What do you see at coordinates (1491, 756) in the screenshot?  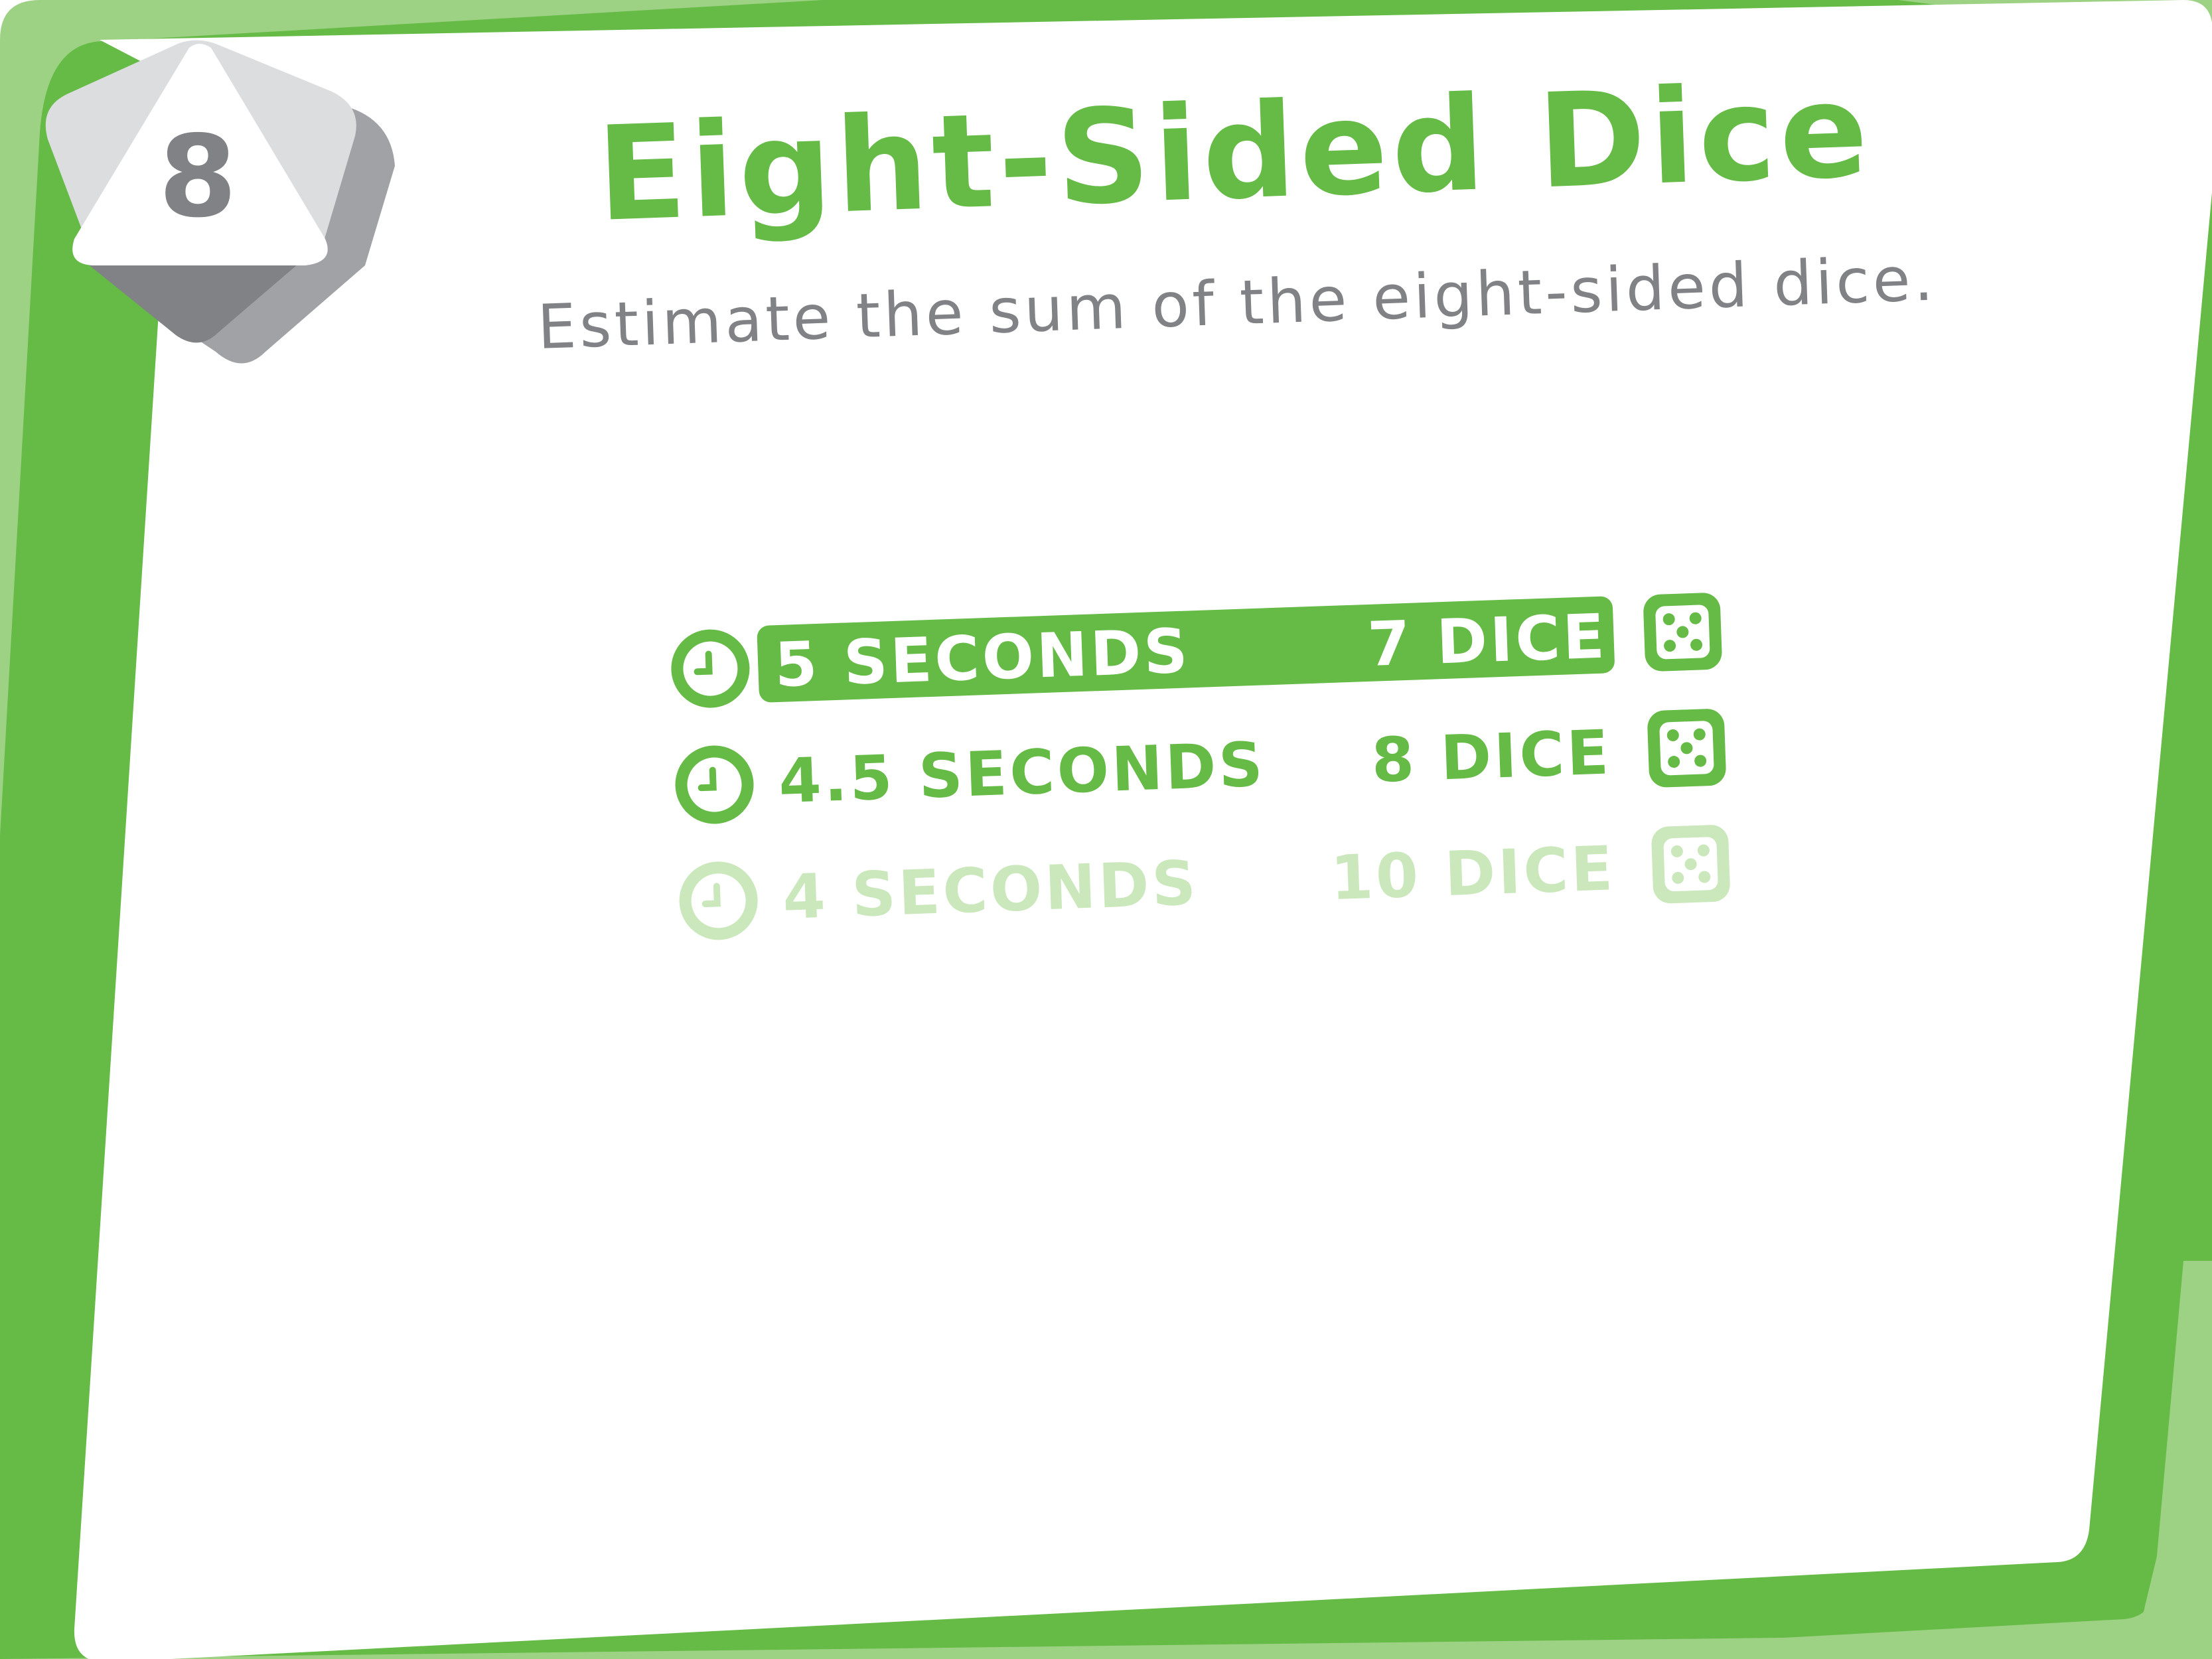 I see `option-dice-label: 8 DICE` at bounding box center [1491, 756].